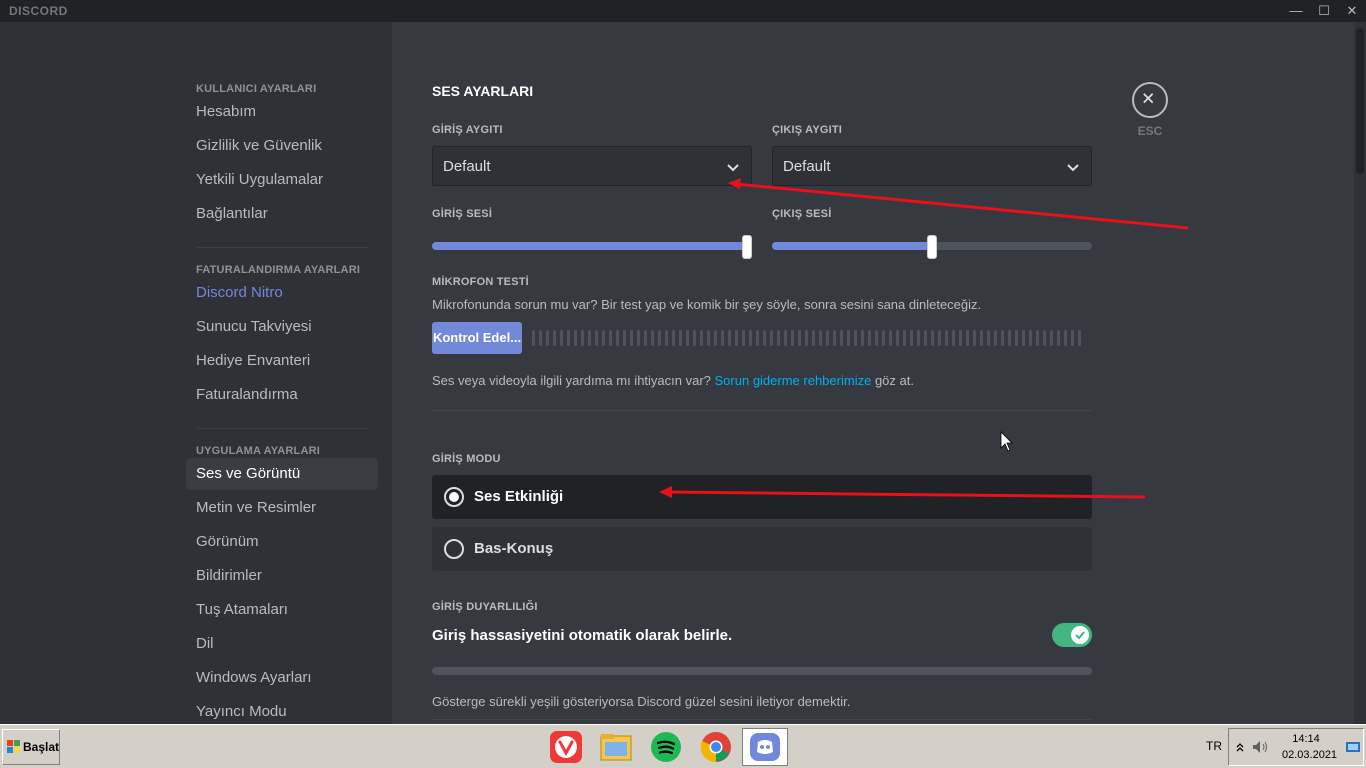 The height and width of the screenshot is (768, 1366). What do you see at coordinates (467, 130) in the screenshot?
I see `input-device-label: GİRİŞ AYGITI` at bounding box center [467, 130].